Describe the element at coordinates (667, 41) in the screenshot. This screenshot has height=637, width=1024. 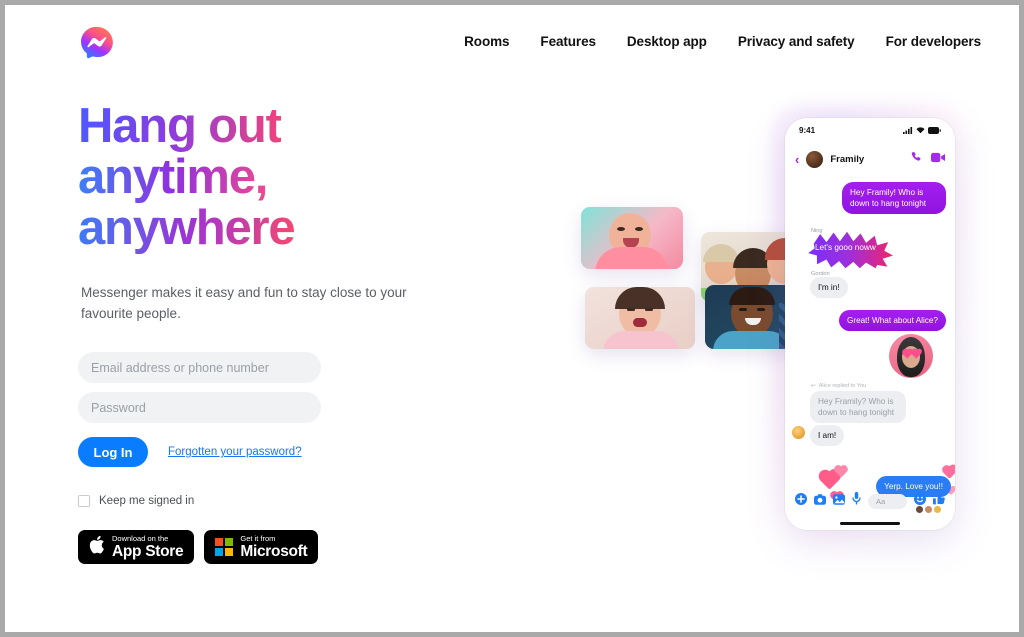
I see `nav-item-desktop-app: Desktop app` at that location.